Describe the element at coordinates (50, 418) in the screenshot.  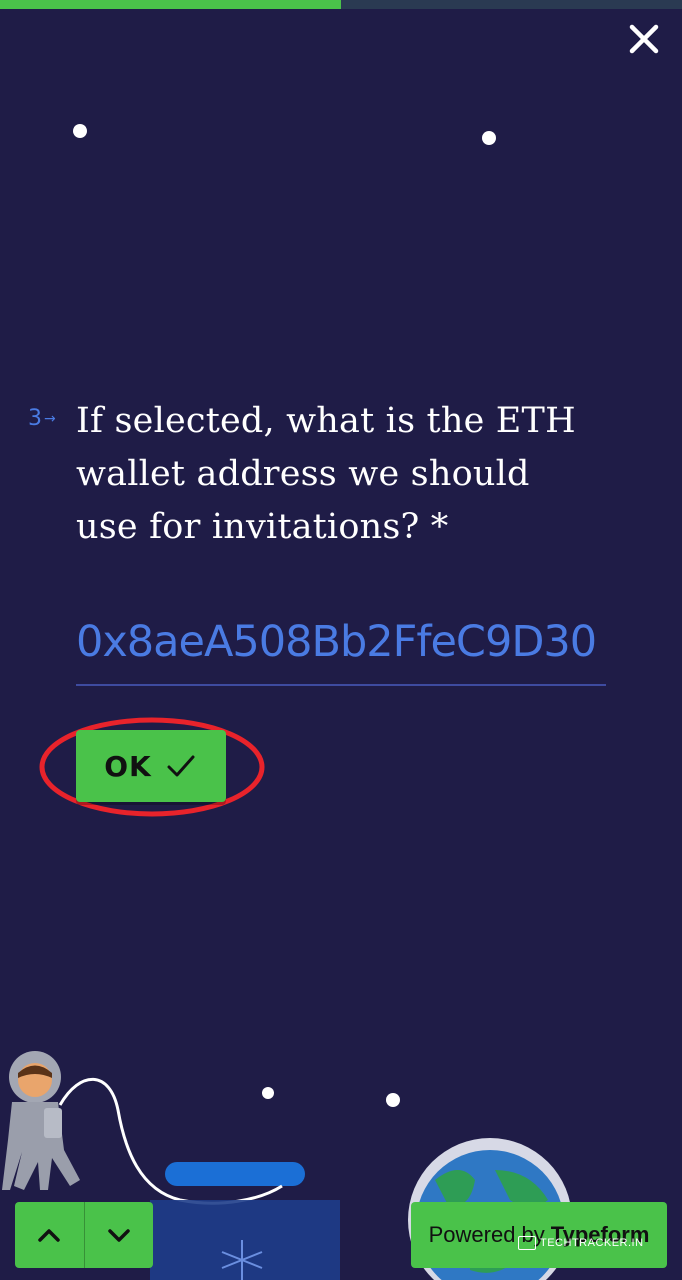
I see `arrow-right-icon: →` at that location.